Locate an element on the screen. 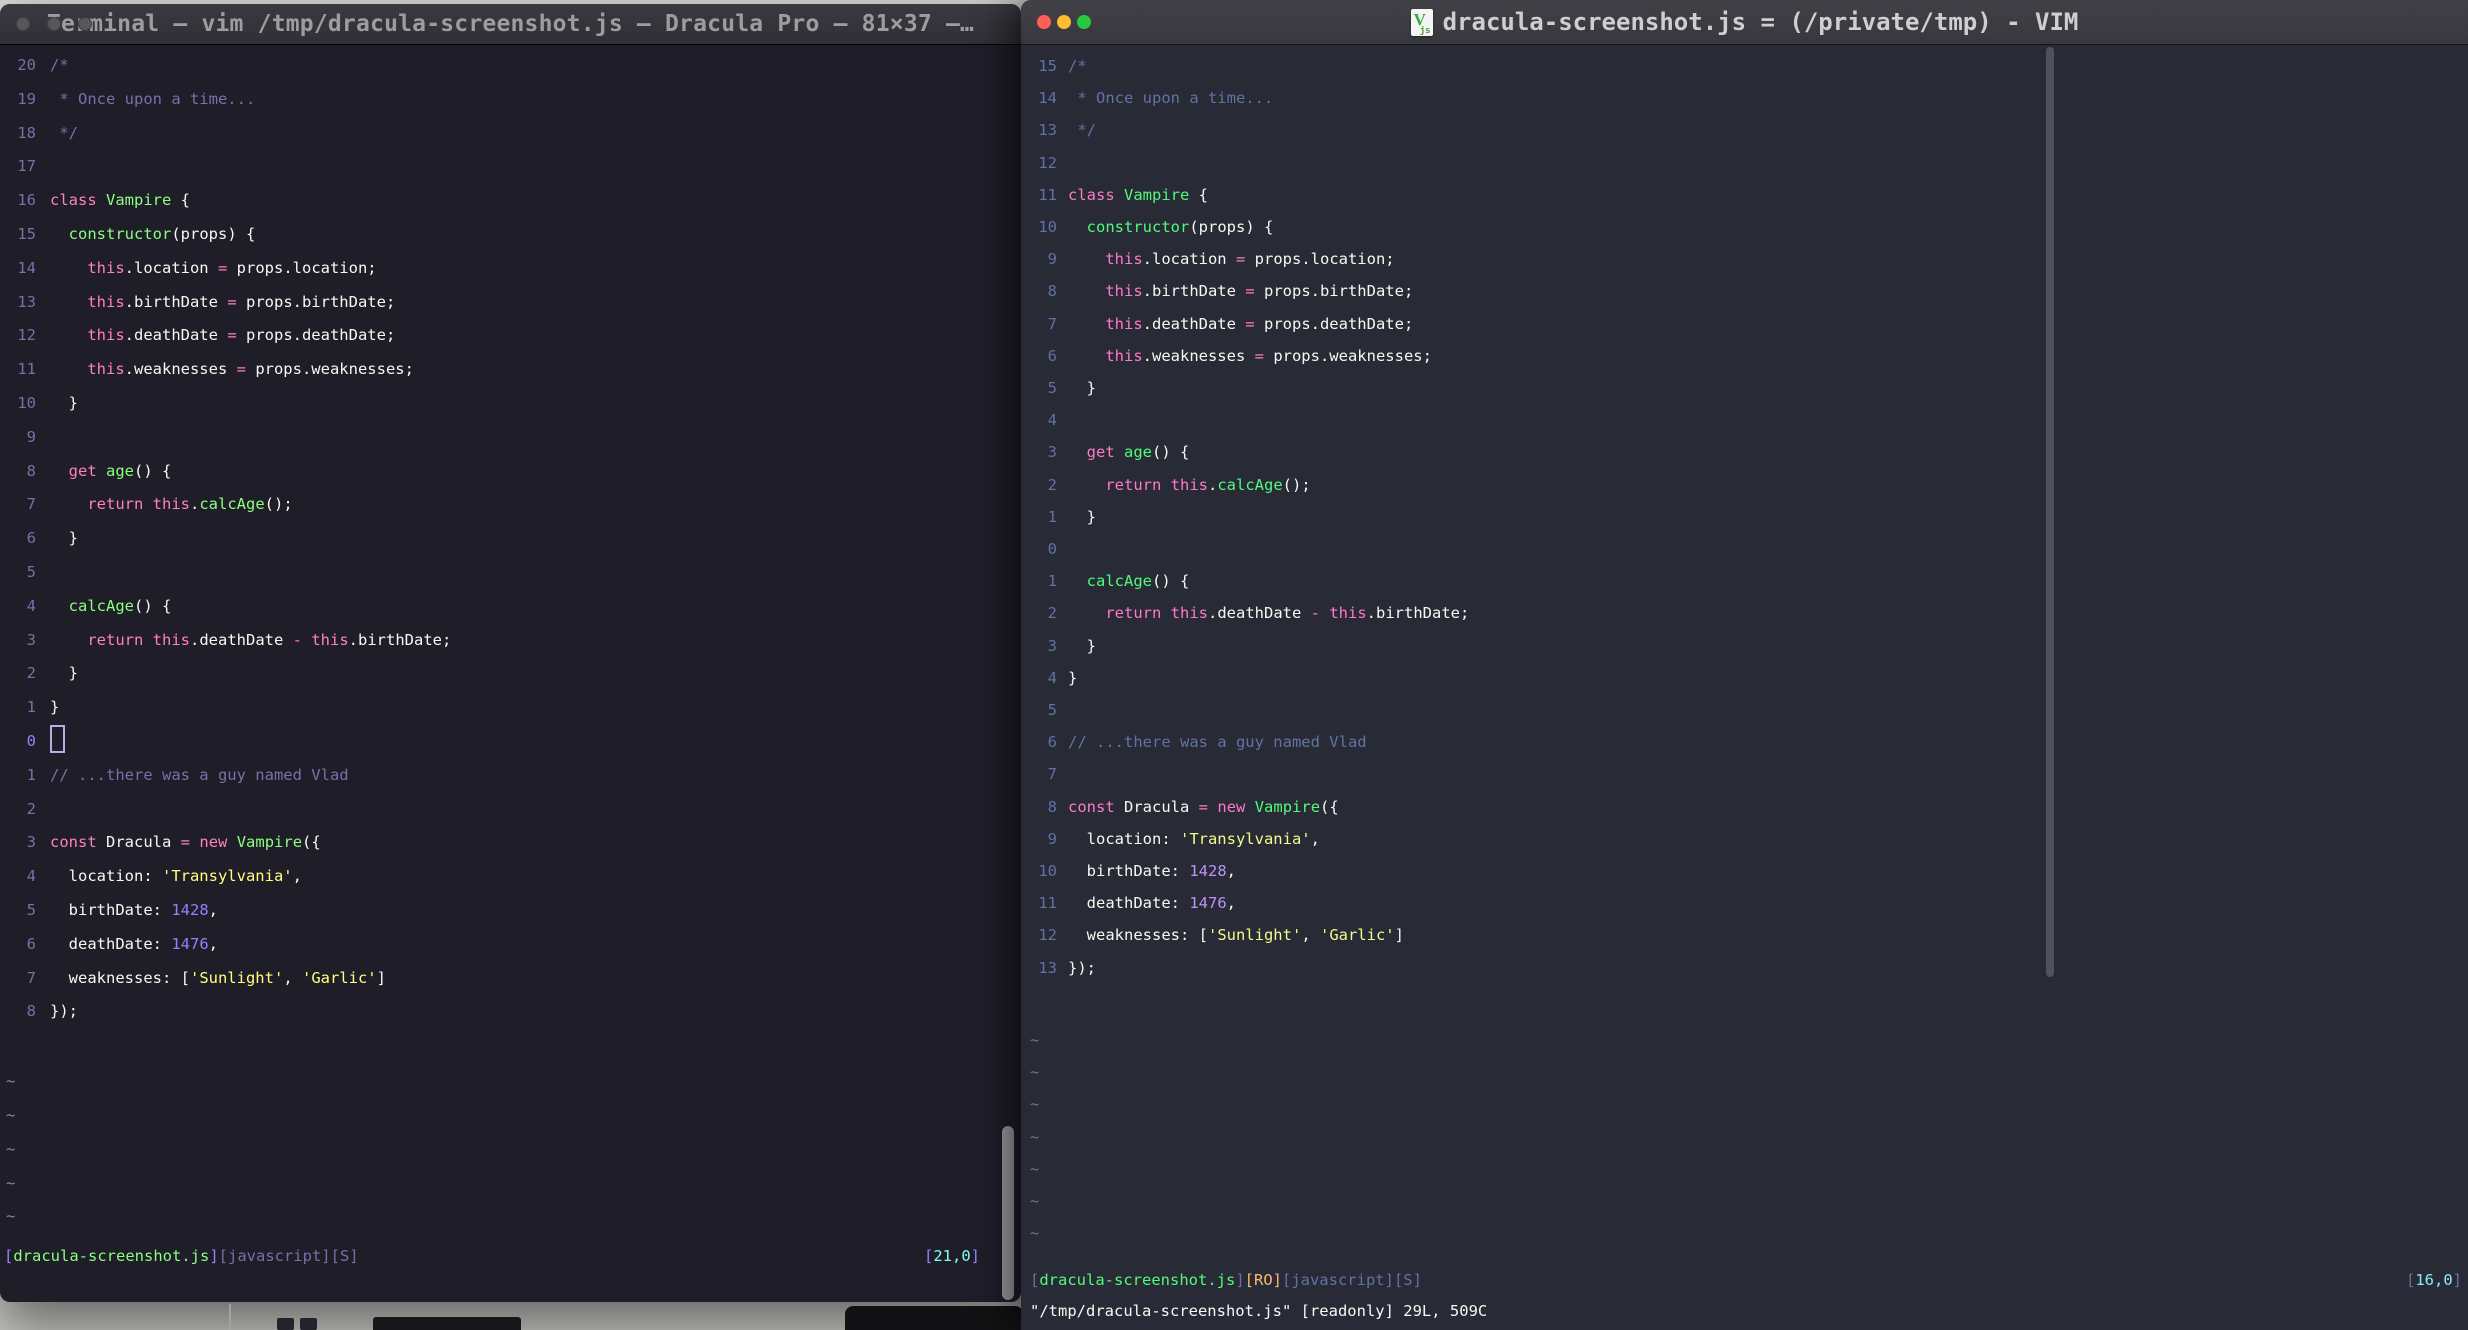  code-text: location: 'Transylvania', is located at coordinates (1768, 839).